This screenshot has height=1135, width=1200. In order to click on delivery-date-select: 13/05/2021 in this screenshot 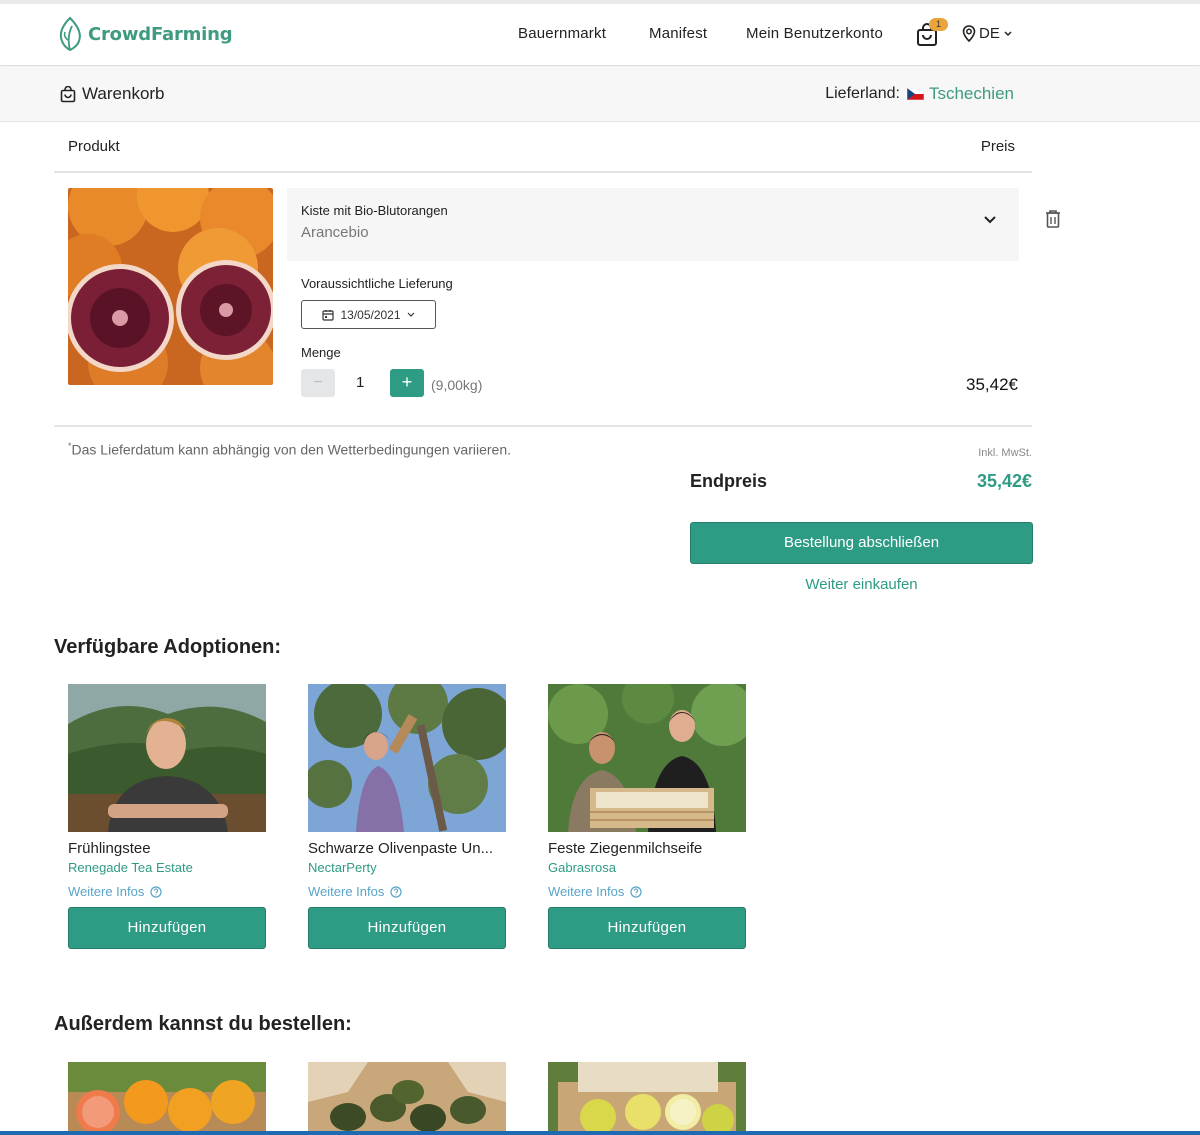, I will do `click(368, 314)`.